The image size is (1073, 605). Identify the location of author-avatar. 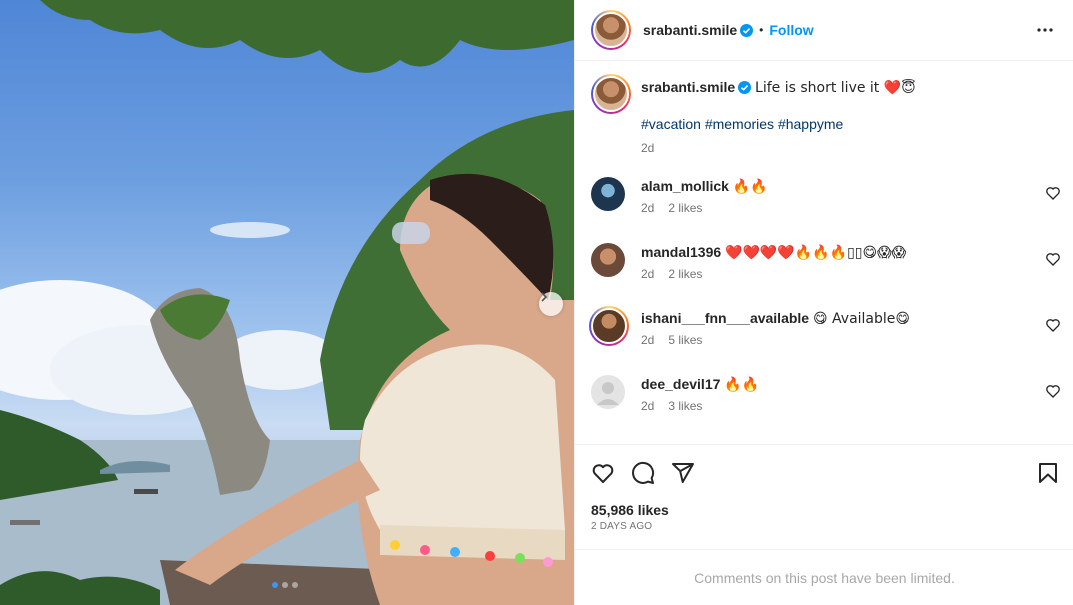
(611, 30).